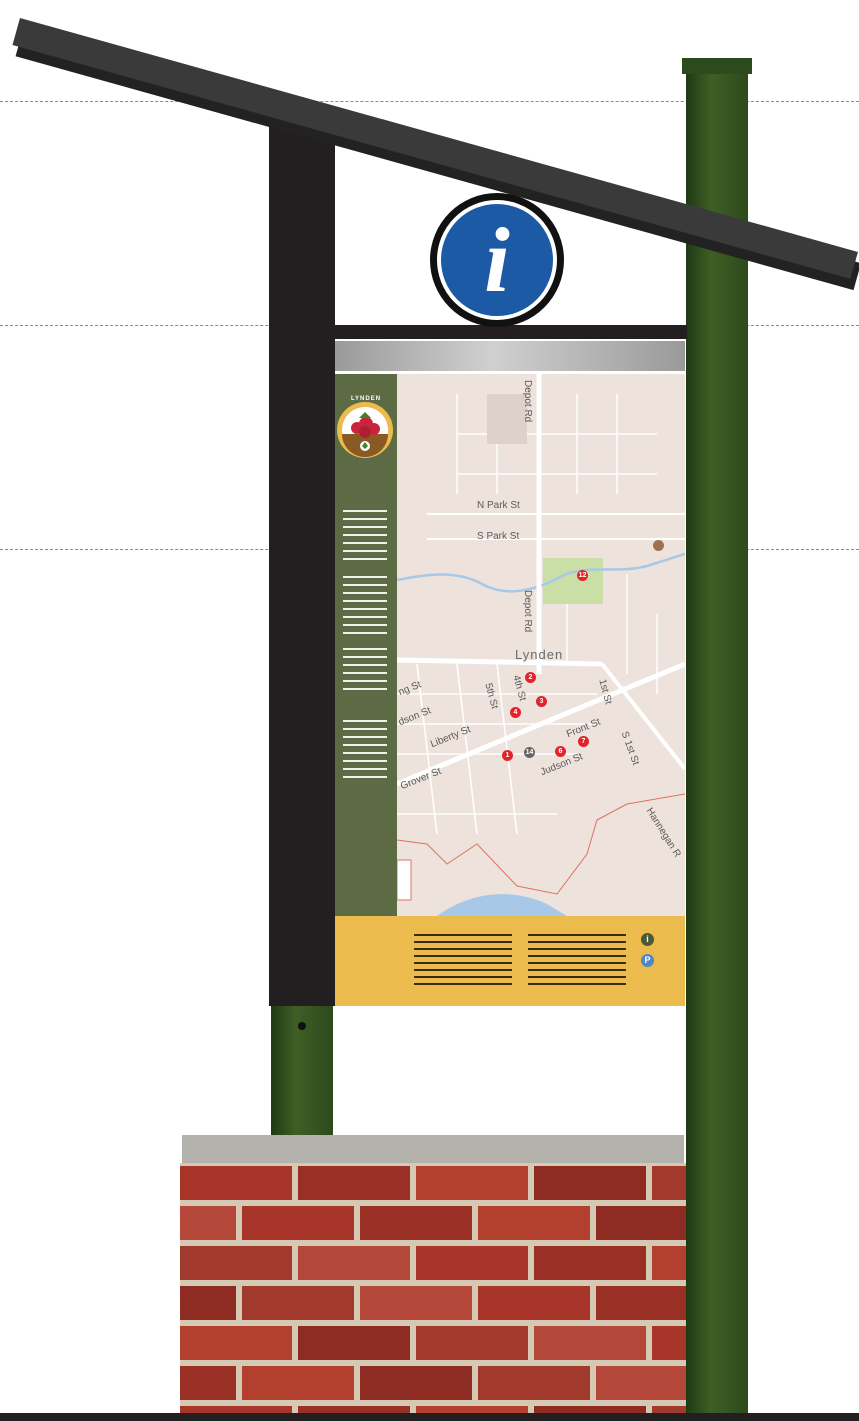 The width and height of the screenshot is (859, 1421). Describe the element at coordinates (560, 751) in the screenshot. I see `map-marker: 6` at that location.